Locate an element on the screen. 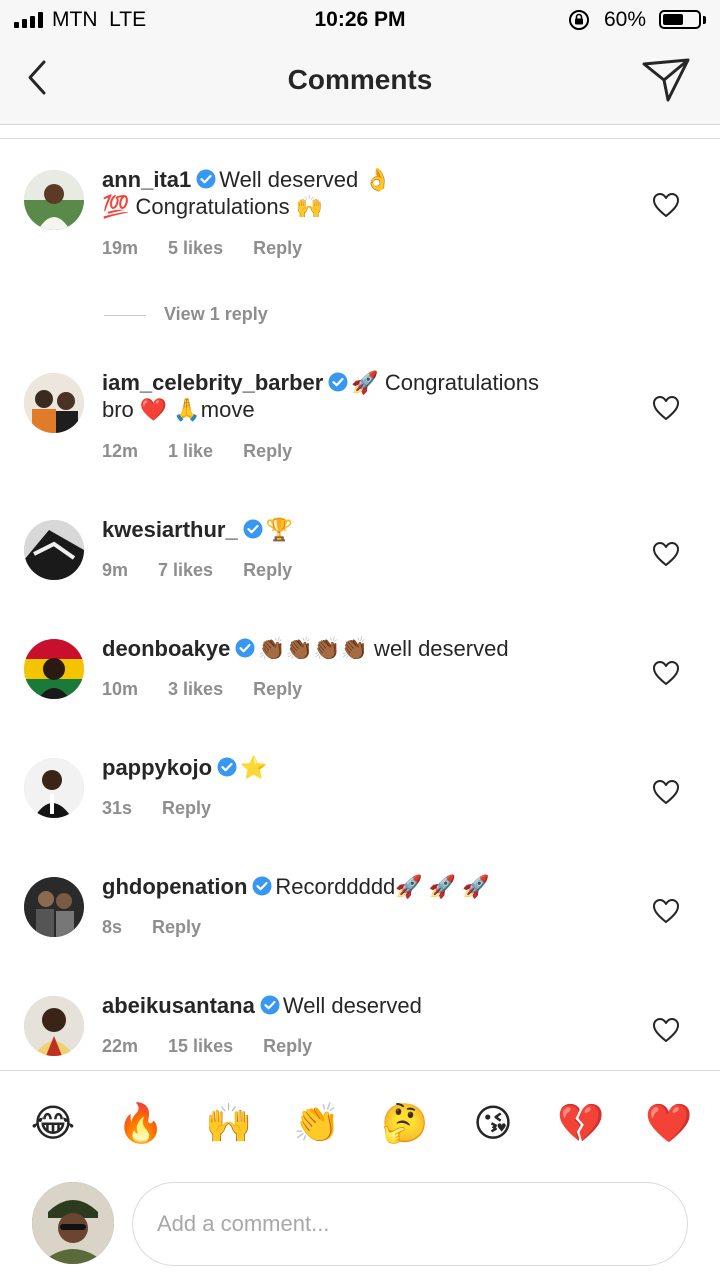 Image resolution: width=720 pixels, height=1280 pixels. comment-username: pappykojo is located at coordinates (157, 767).